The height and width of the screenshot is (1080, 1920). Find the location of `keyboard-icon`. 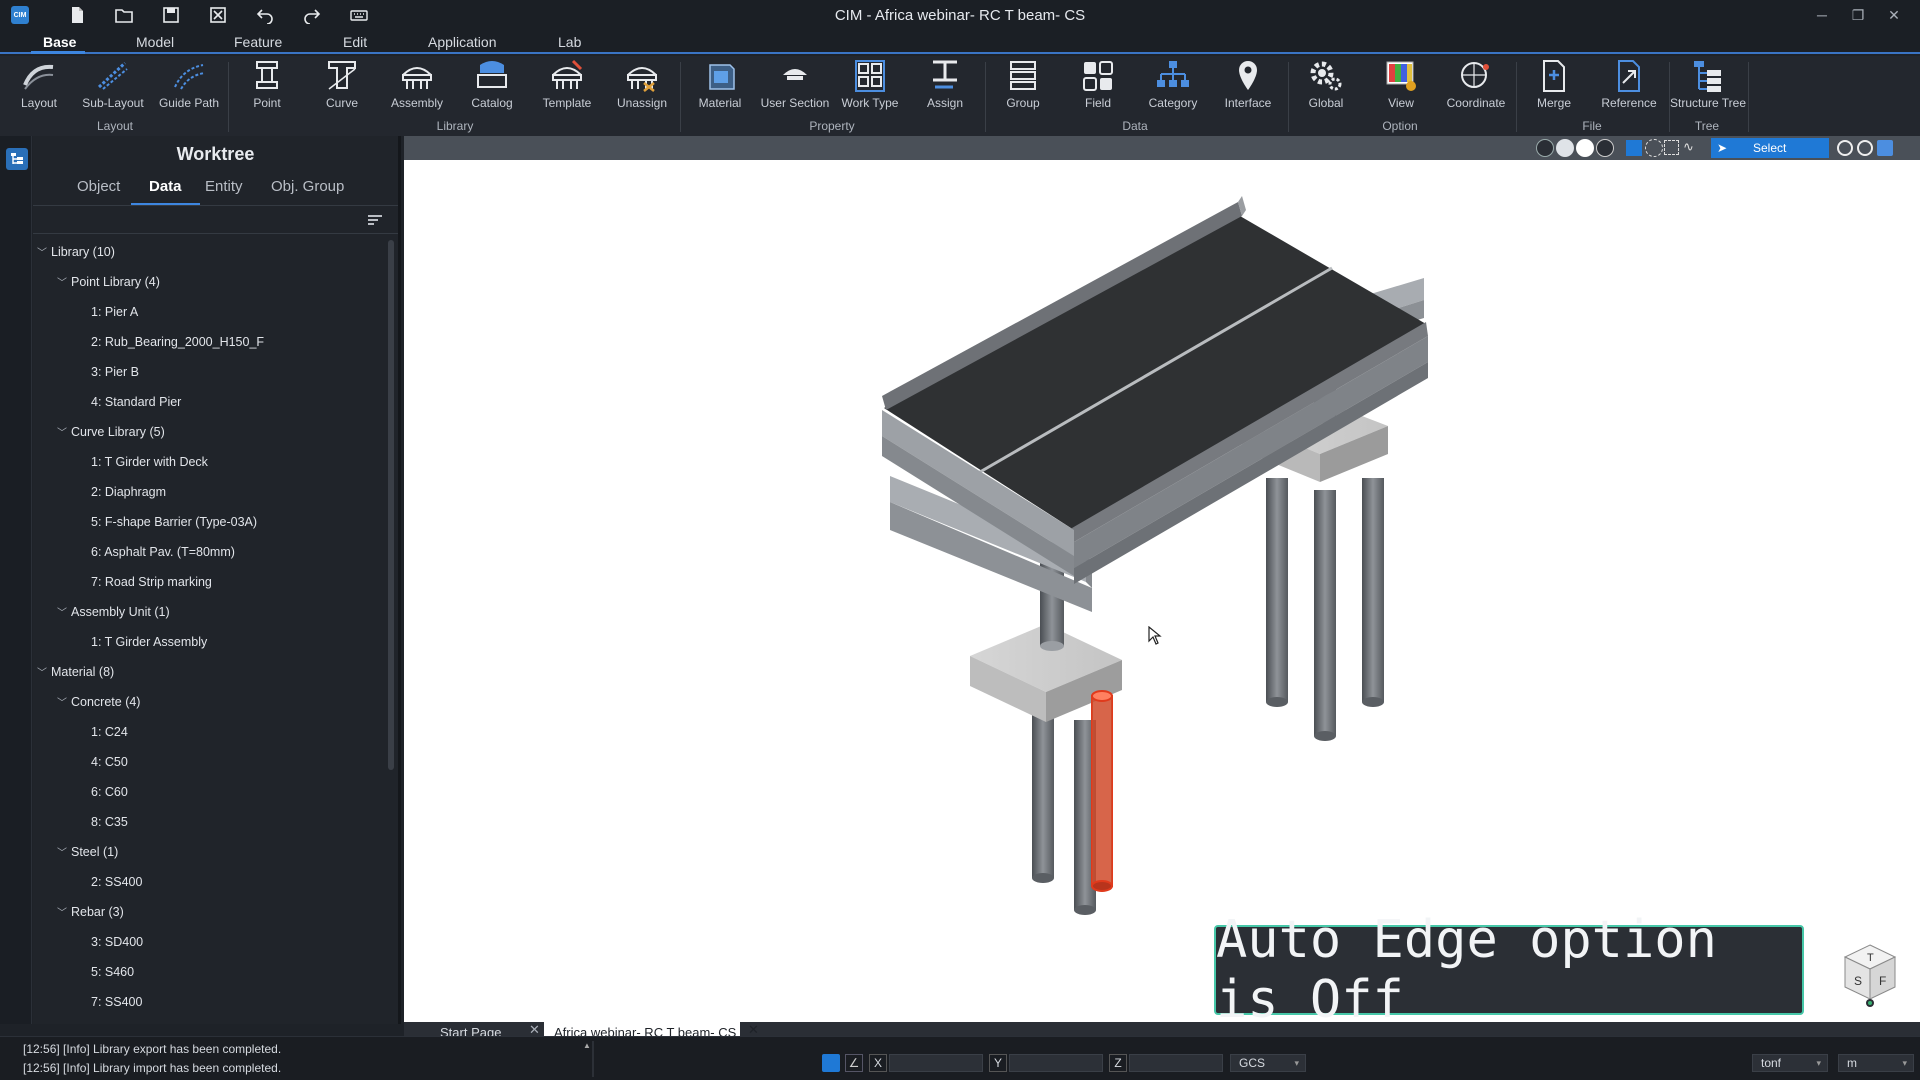

keyboard-icon is located at coordinates (359, 15).